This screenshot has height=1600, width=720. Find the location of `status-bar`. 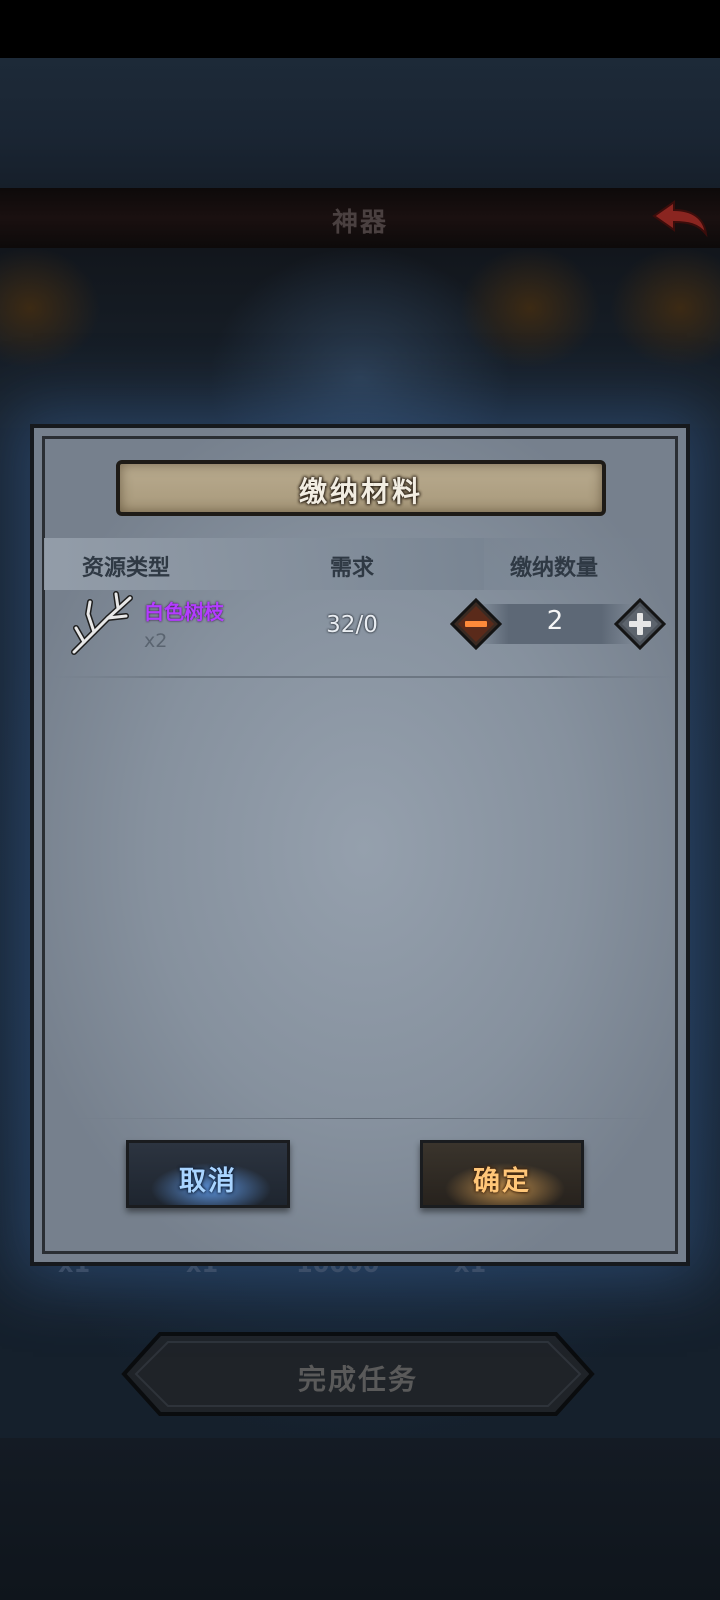

status-bar is located at coordinates (360, 29).